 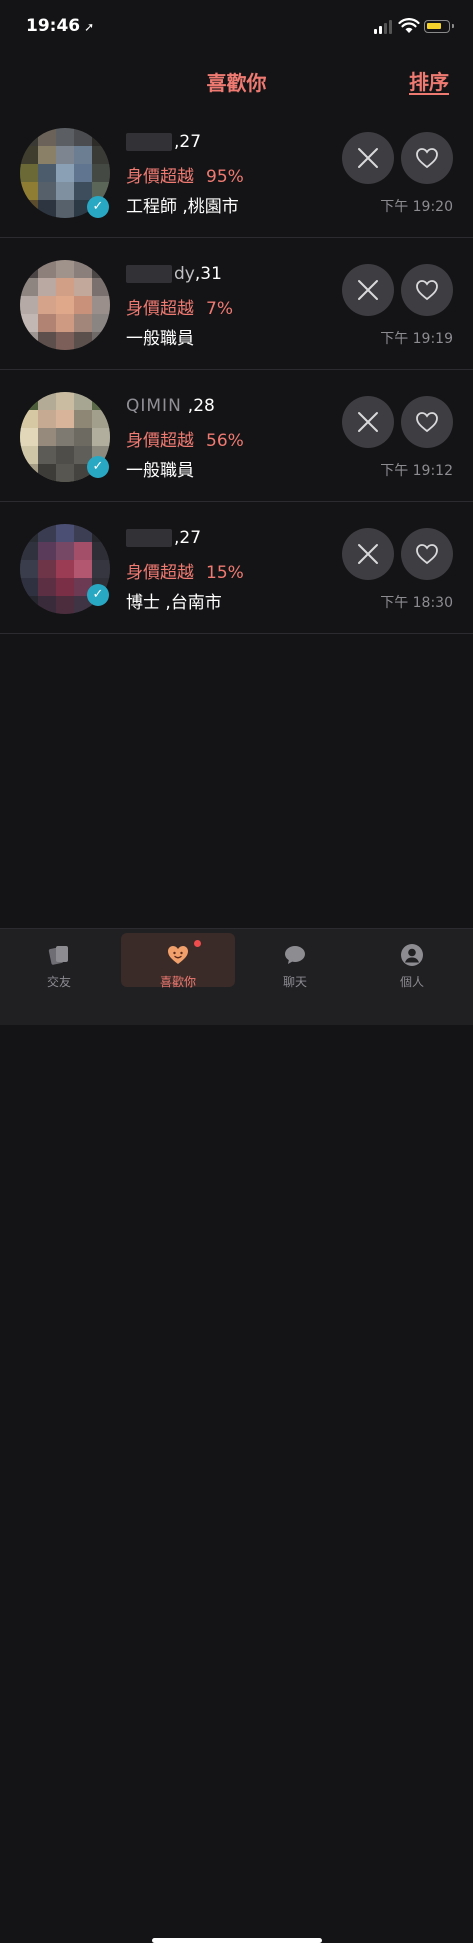 I want to click on income-percentile: 95%, so click(x=225, y=177).